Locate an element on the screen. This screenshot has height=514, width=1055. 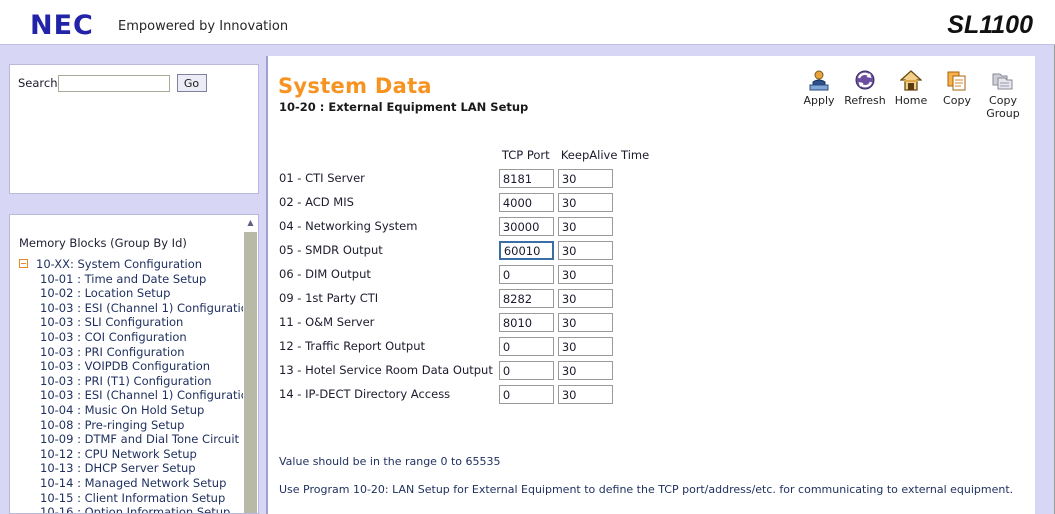
header-tagline: Empowered by Innovation is located at coordinates (203, 26).